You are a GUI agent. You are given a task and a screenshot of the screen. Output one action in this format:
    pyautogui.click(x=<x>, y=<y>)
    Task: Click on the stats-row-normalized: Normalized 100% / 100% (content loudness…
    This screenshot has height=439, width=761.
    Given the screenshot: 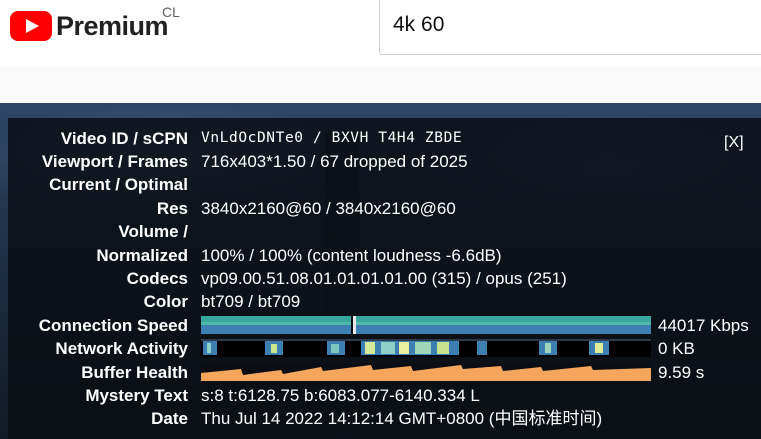 What is the action you would take?
    pyautogui.click(x=384, y=255)
    